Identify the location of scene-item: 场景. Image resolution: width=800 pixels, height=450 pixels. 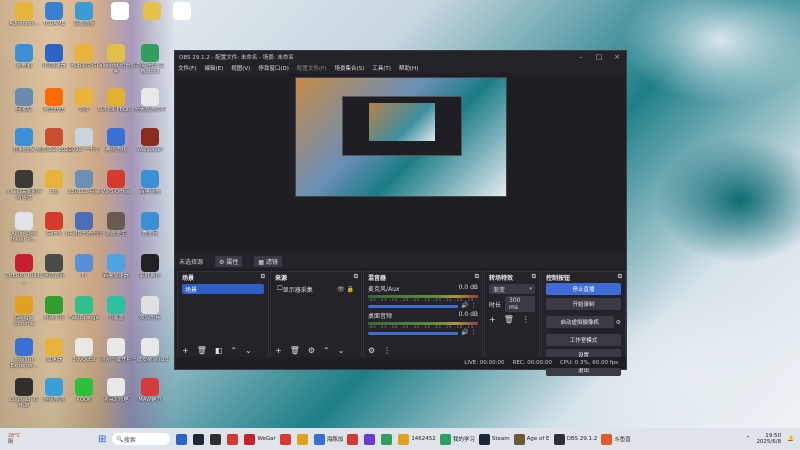
(223, 289).